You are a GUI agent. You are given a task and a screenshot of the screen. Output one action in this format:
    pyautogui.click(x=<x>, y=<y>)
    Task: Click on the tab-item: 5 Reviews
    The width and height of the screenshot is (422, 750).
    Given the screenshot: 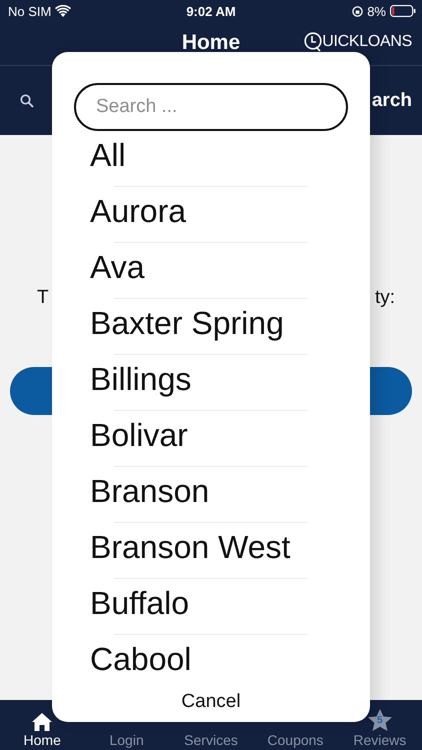 What is the action you would take?
    pyautogui.click(x=380, y=725)
    